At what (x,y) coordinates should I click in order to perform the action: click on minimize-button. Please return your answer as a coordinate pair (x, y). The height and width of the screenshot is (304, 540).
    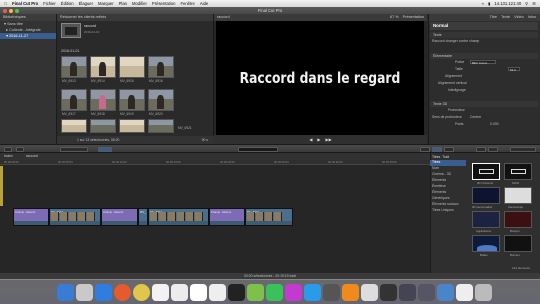
    Looking at the image, I should click on (11, 10).